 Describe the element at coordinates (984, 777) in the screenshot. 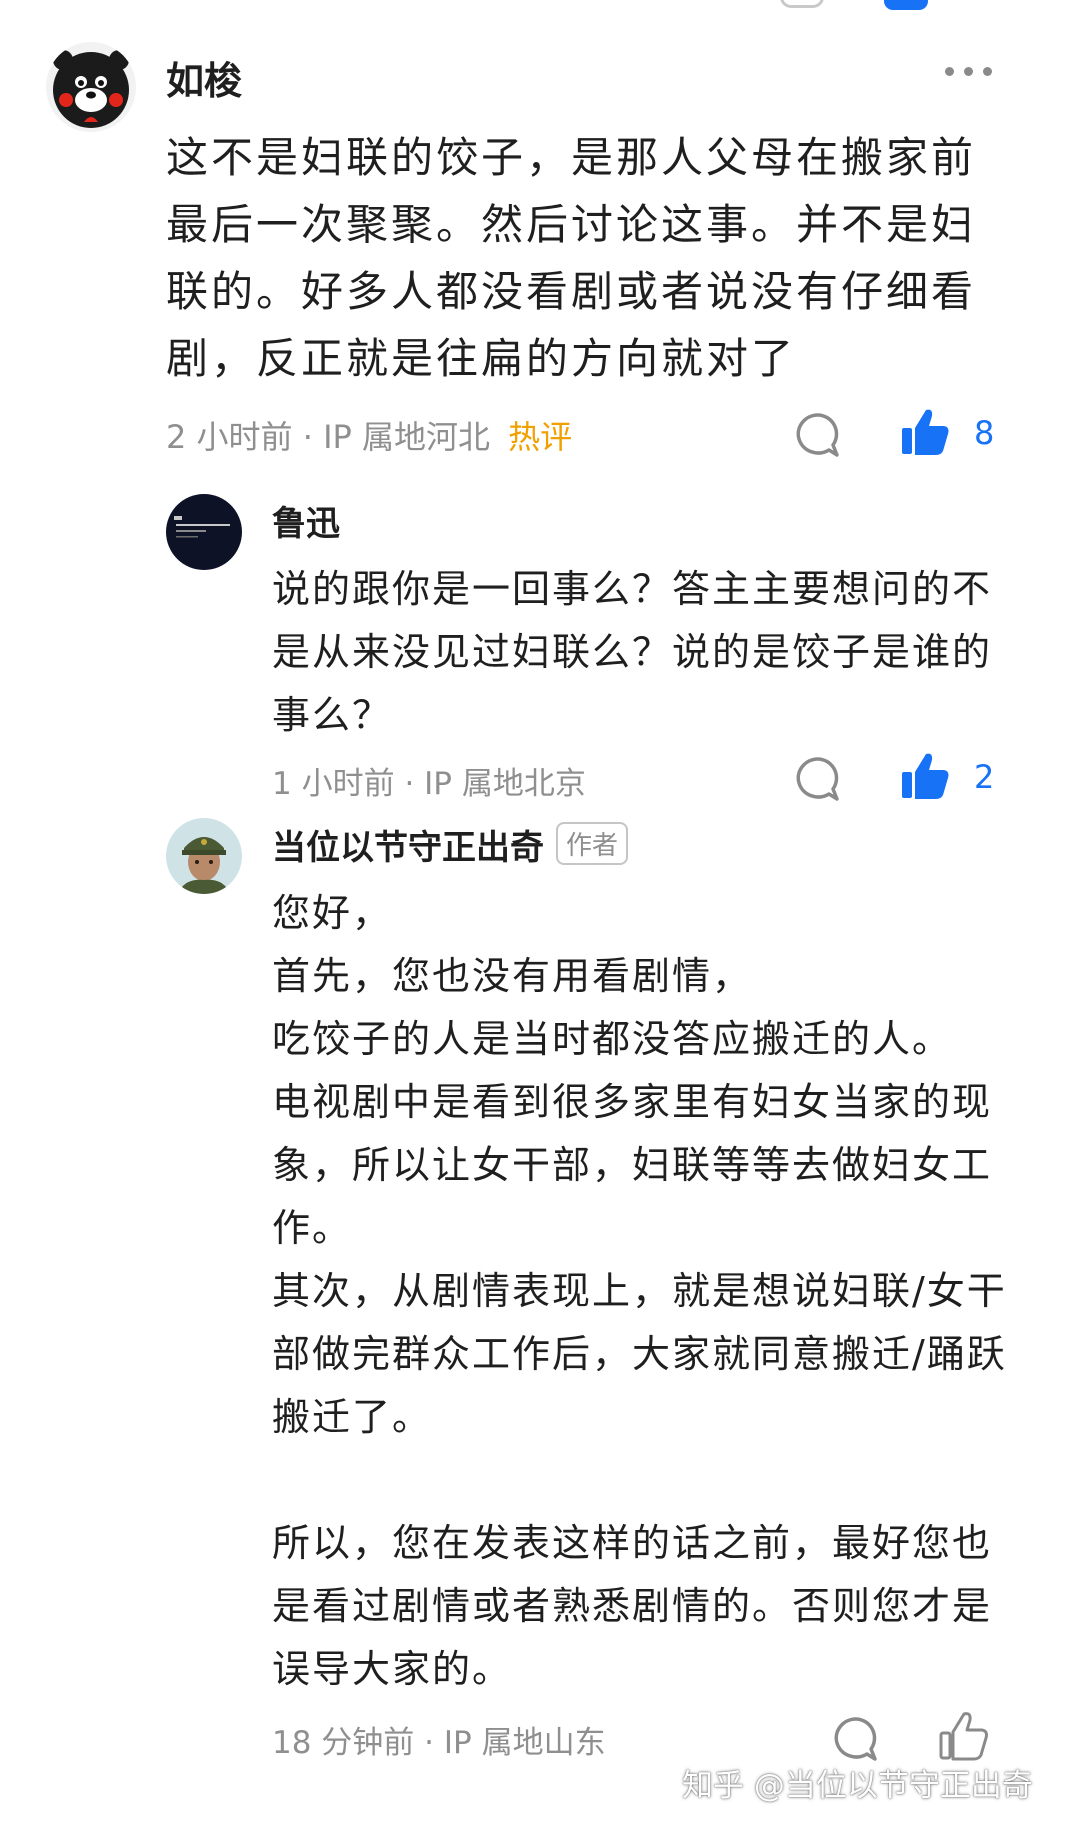

I see `like-count: 2` at that location.